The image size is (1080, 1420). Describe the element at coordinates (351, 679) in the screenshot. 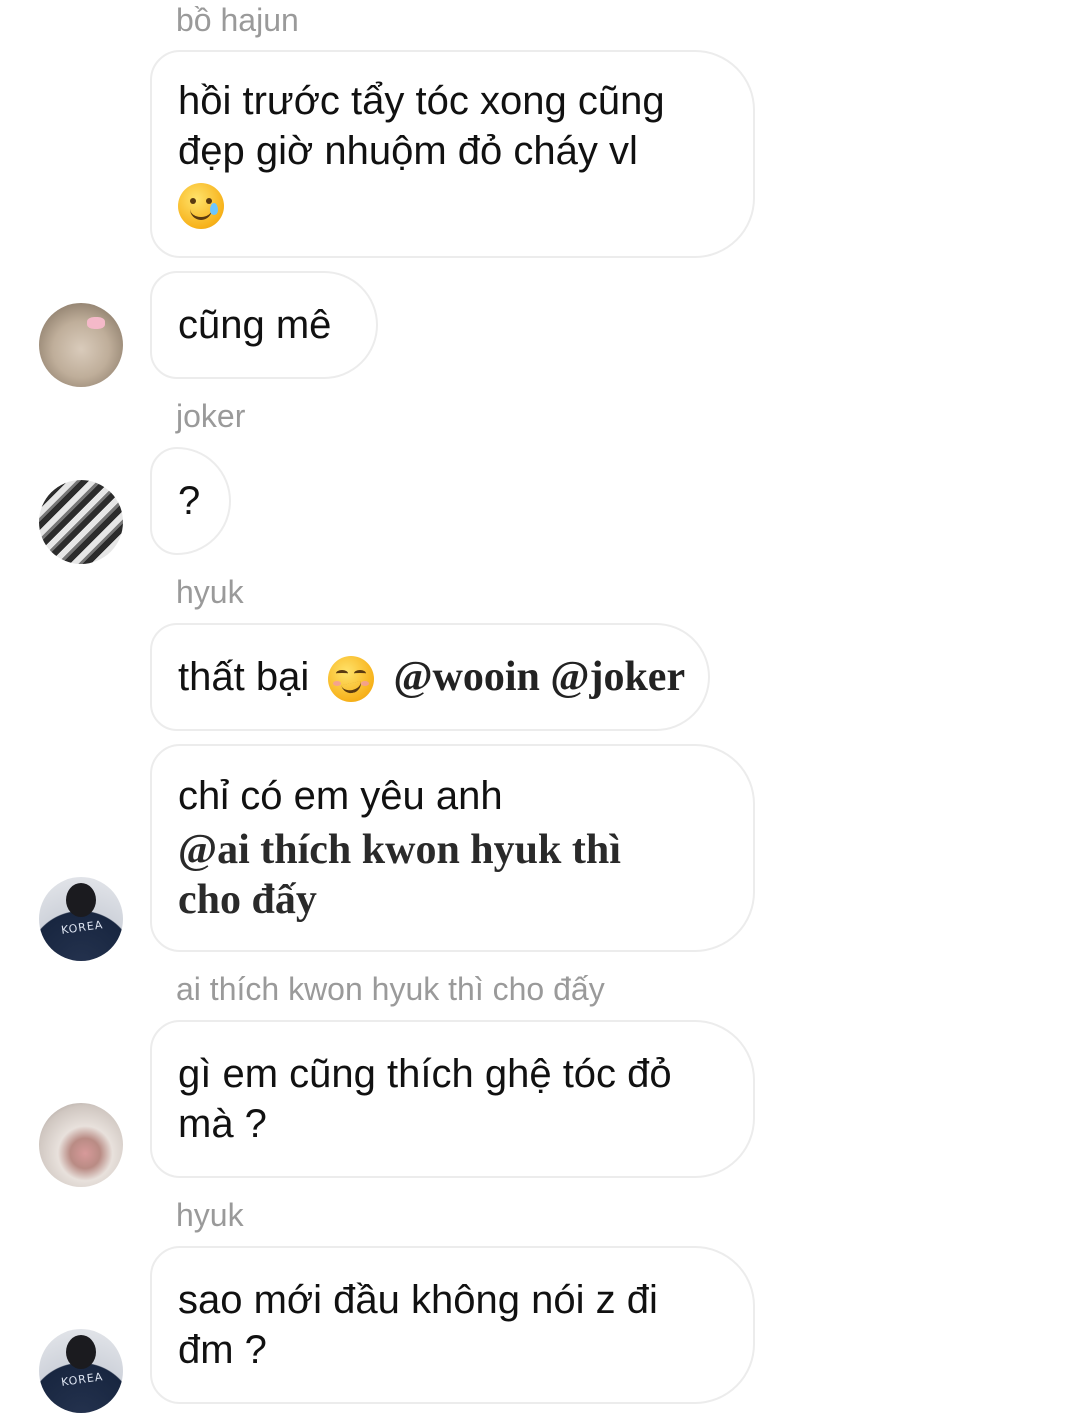

I see `smirking-face-emoji` at that location.